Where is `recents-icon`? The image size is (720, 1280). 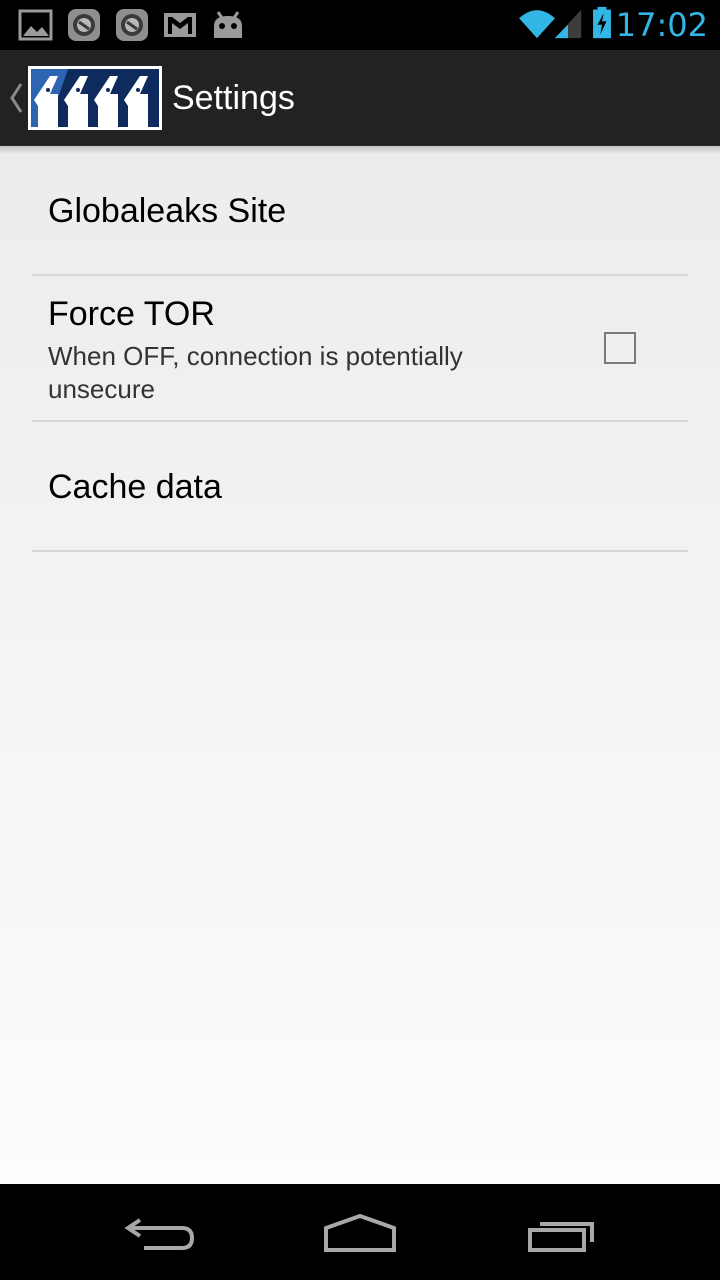 recents-icon is located at coordinates (560, 1232).